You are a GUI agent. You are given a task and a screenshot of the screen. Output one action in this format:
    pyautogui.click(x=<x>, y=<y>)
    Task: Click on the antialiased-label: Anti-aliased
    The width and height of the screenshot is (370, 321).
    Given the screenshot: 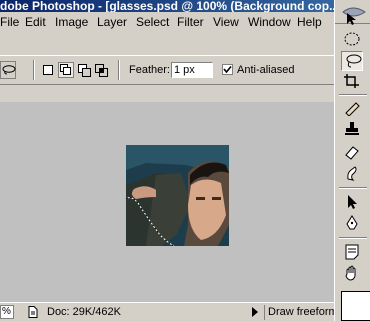 What is the action you would take?
    pyautogui.click(x=266, y=70)
    